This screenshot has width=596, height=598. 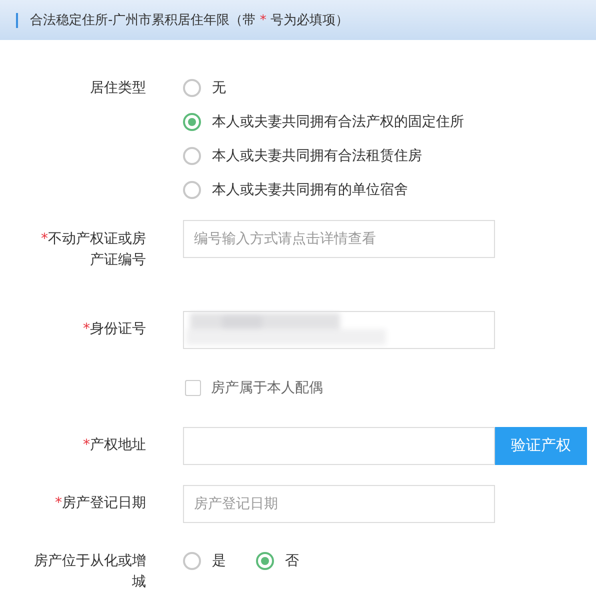 I want to click on field-label: *产权地址, so click(x=114, y=445).